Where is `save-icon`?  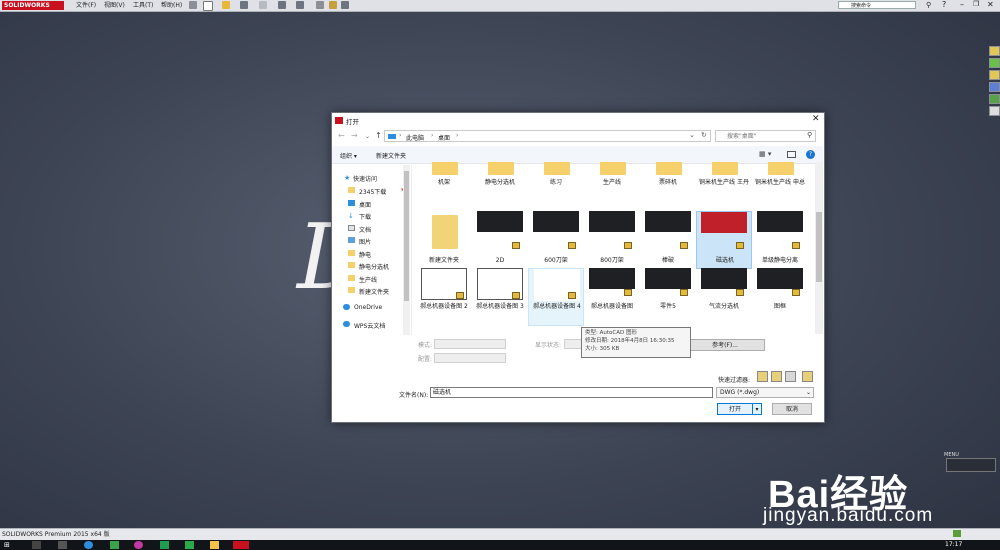 save-icon is located at coordinates (244, 5).